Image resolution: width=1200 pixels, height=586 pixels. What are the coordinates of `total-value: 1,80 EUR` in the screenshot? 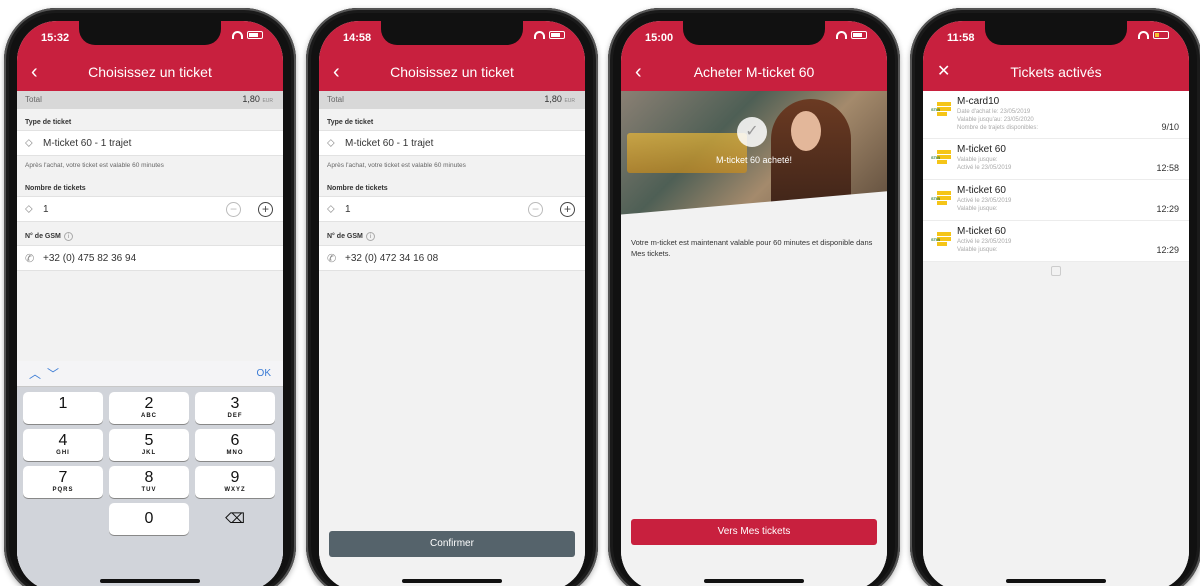 It's located at (257, 99).